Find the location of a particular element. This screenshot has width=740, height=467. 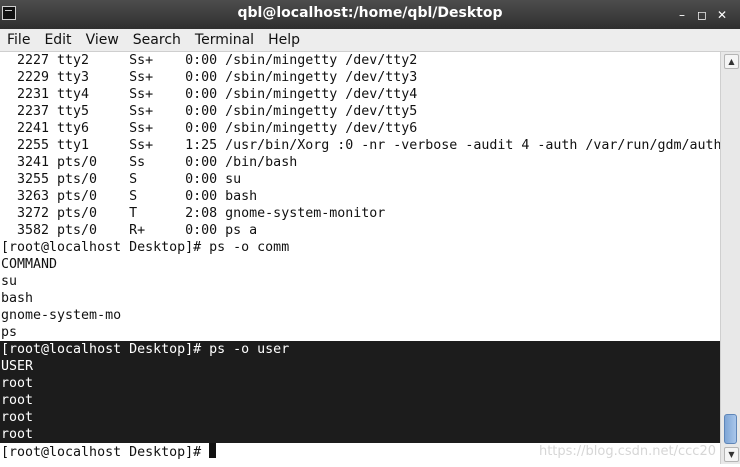

menu-terminal: Terminal is located at coordinates (224, 40).